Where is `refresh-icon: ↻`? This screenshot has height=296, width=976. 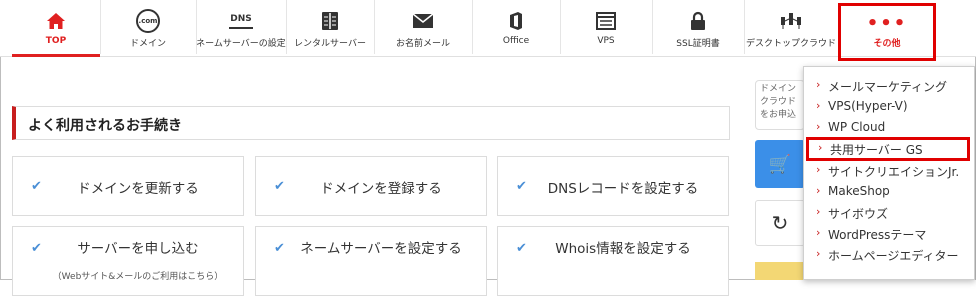
refresh-icon: ↻ is located at coordinates (780, 223).